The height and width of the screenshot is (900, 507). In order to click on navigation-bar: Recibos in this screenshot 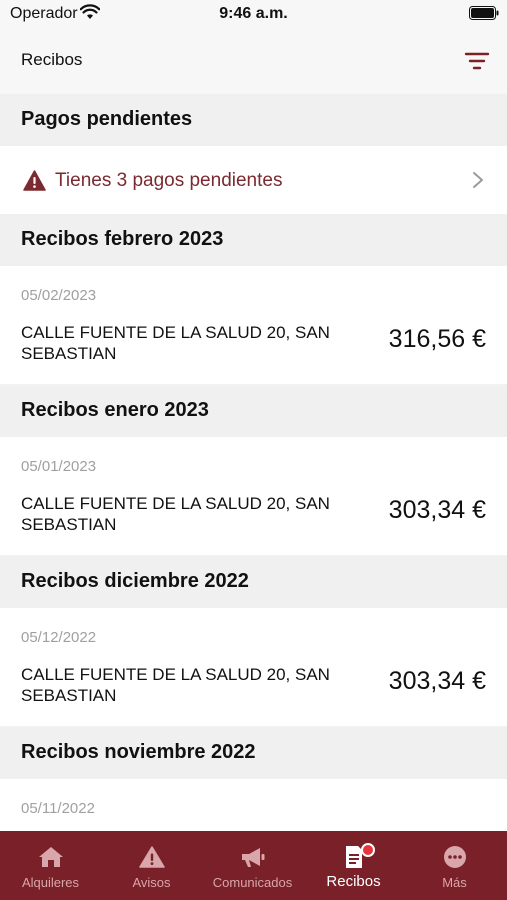, I will do `click(253, 62)`.